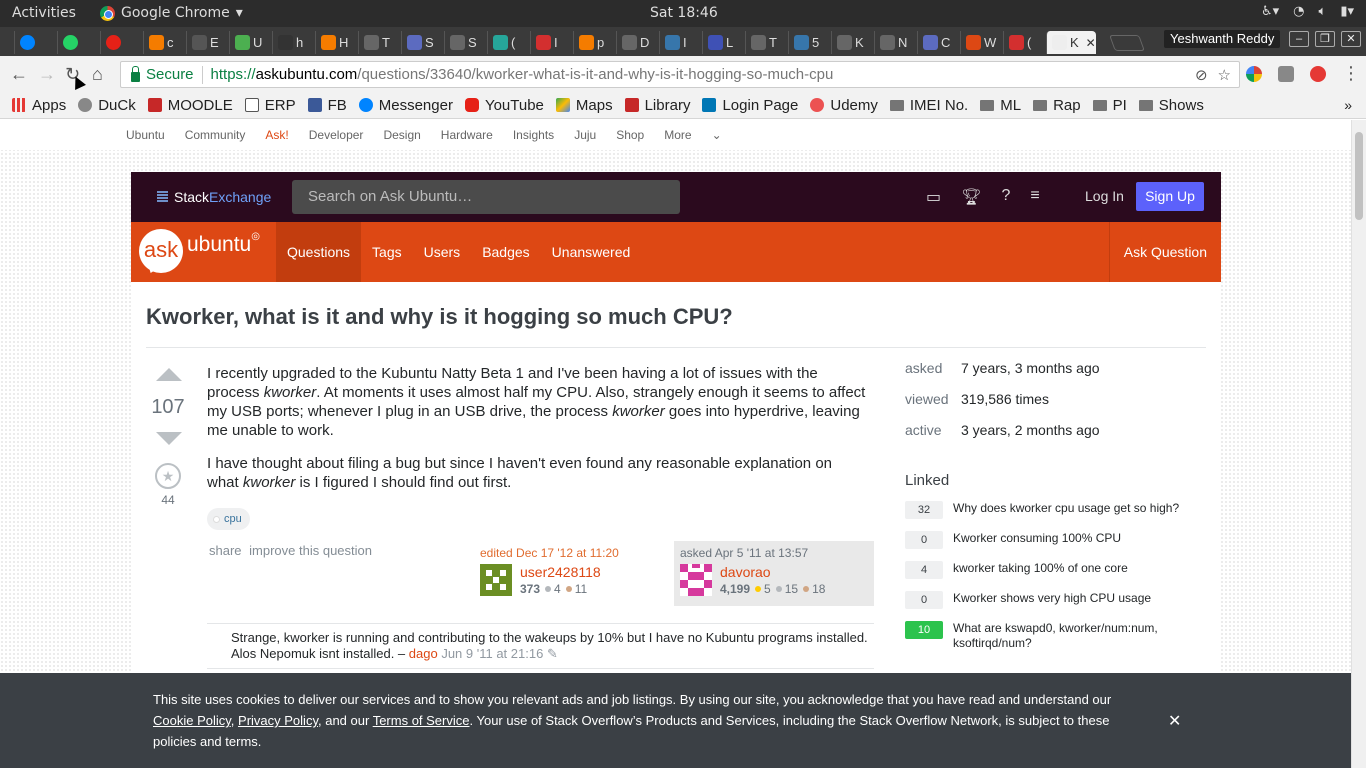 The image size is (1366, 768). Describe the element at coordinates (169, 438) in the screenshot. I see `downvote-icon` at that location.